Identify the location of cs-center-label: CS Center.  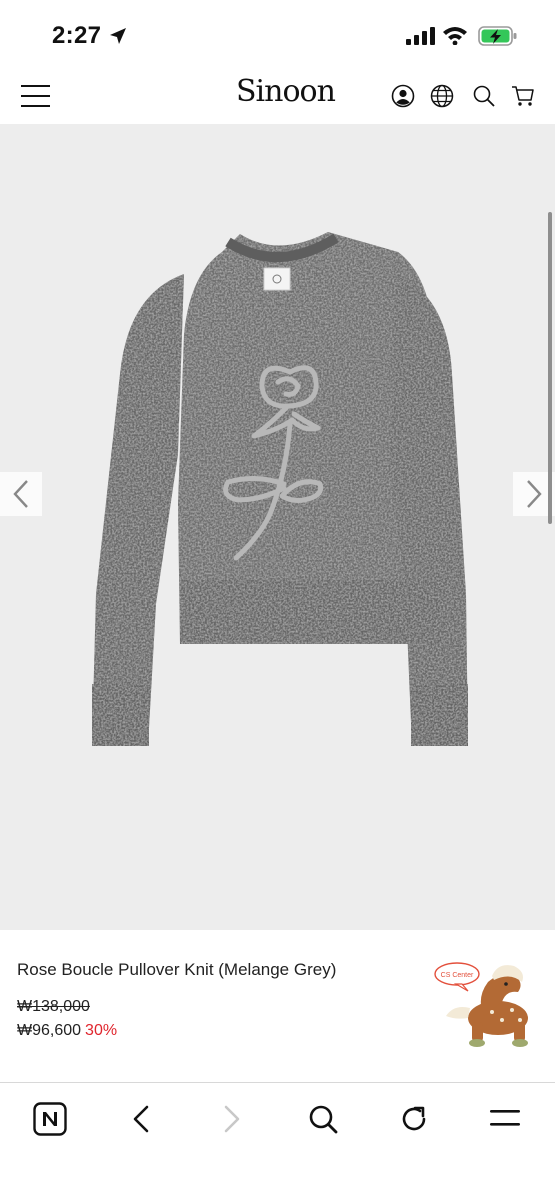
(457, 975).